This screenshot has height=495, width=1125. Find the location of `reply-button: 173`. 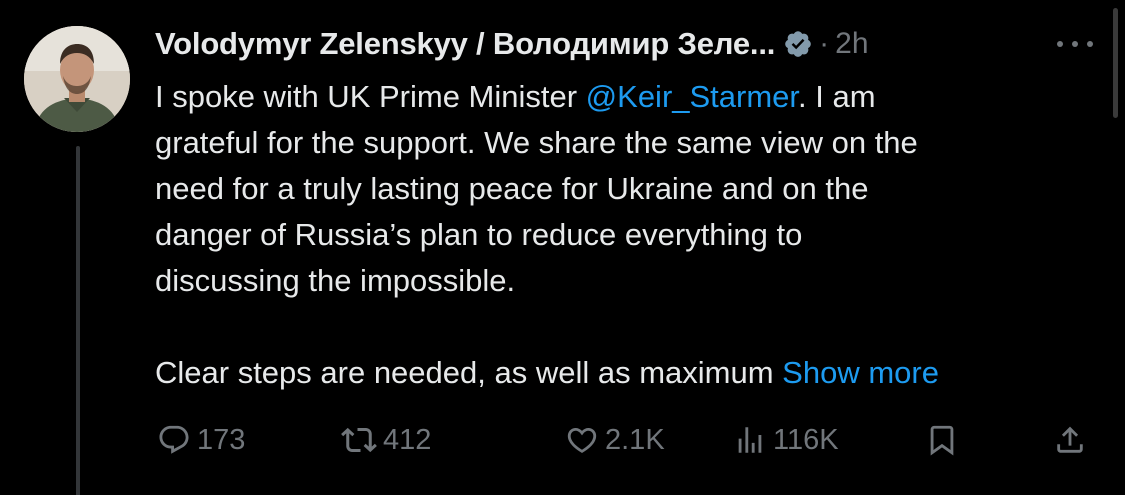

reply-button: 173 is located at coordinates (201, 440).